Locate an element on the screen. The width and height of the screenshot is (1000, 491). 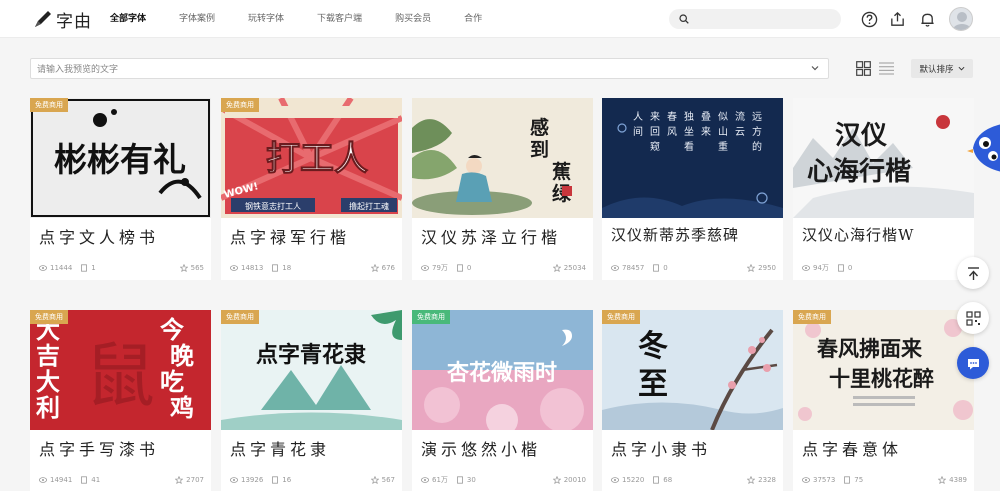
poem-glyph: 窥 is located at coordinates (655, 146).